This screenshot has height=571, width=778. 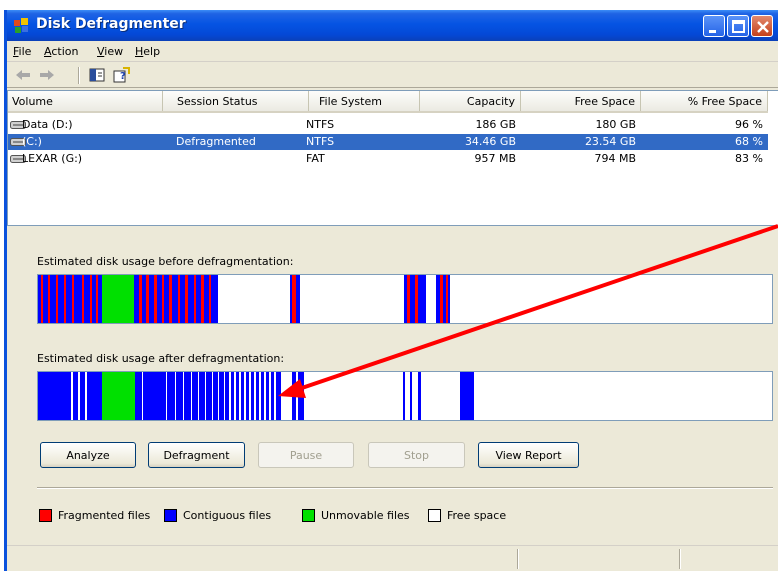 I want to click on before-usage-bar, so click(x=405, y=299).